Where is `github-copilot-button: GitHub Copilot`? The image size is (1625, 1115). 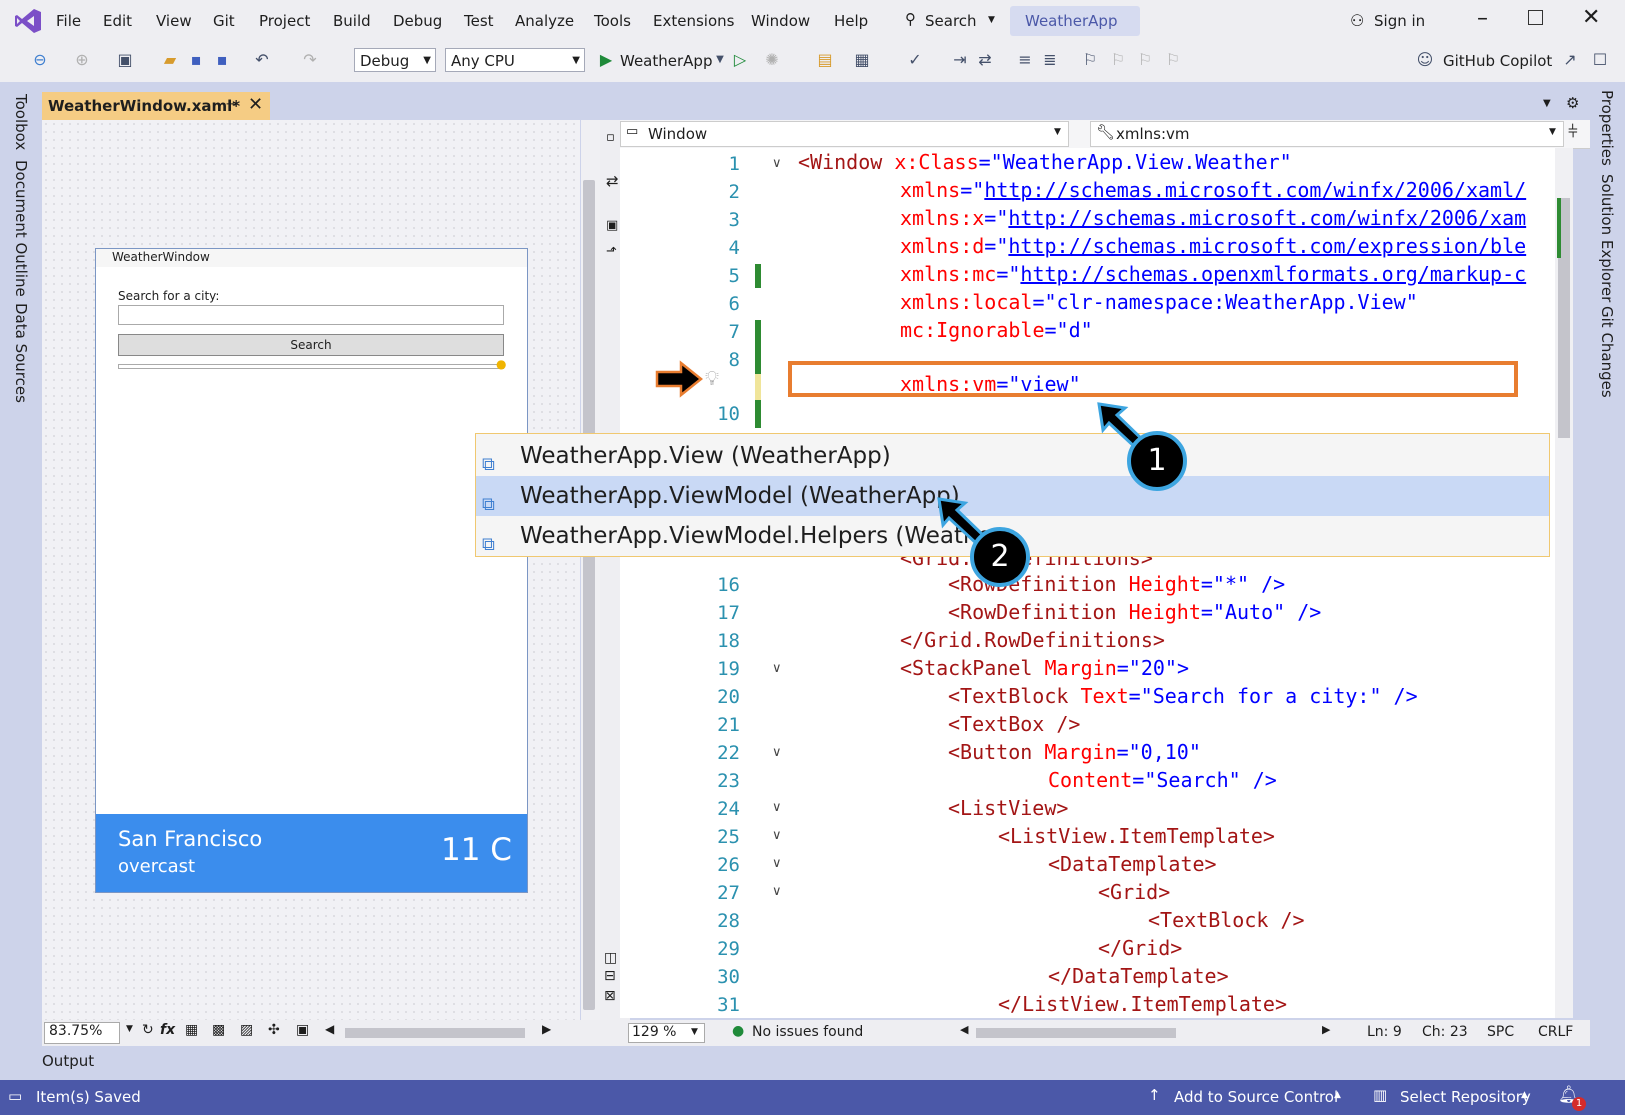
github-copilot-button: GitHub Copilot is located at coordinates (1497, 61).